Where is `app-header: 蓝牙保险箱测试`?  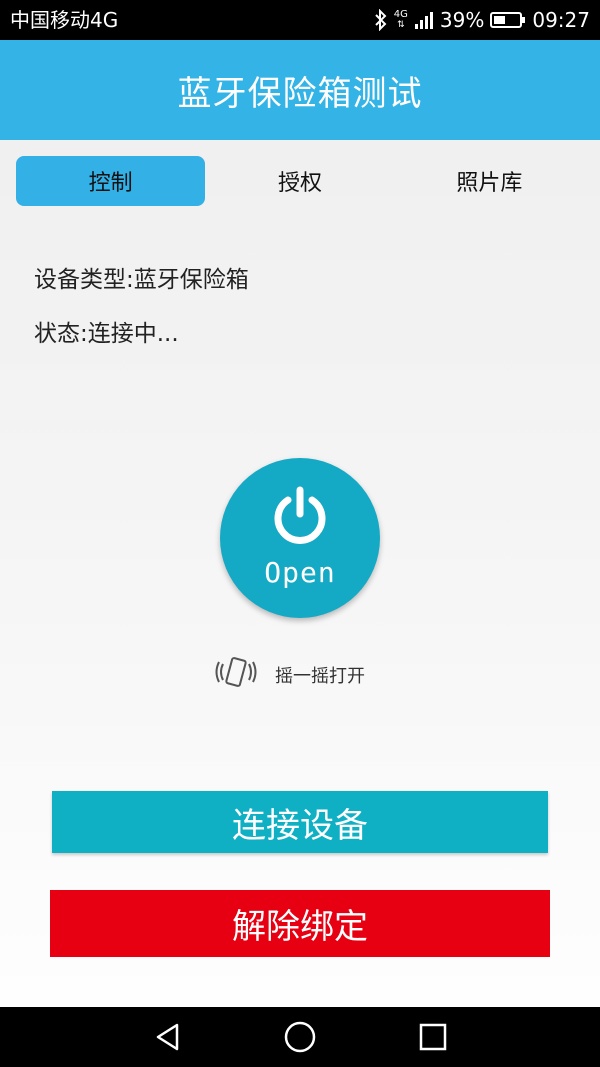
app-header: 蓝牙保险箱测试 is located at coordinates (300, 90).